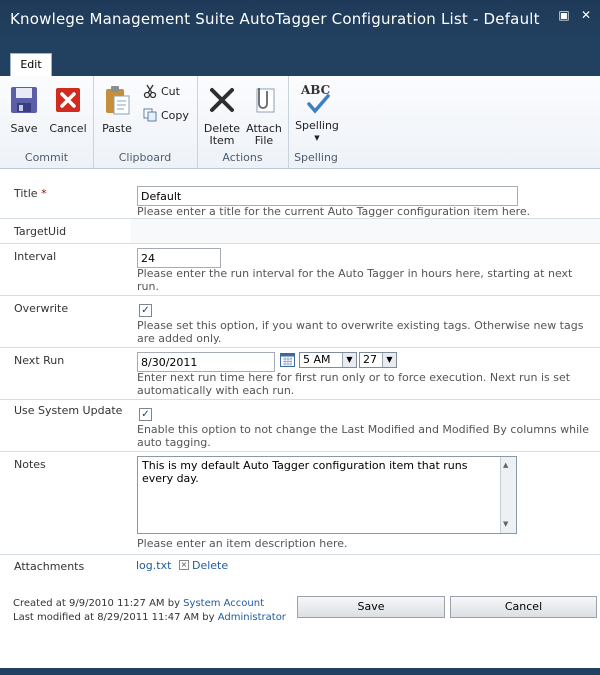 The height and width of the screenshot is (675, 600). Describe the element at coordinates (242, 543) in the screenshot. I see `notes-hint: Please enter an item description here.` at that location.